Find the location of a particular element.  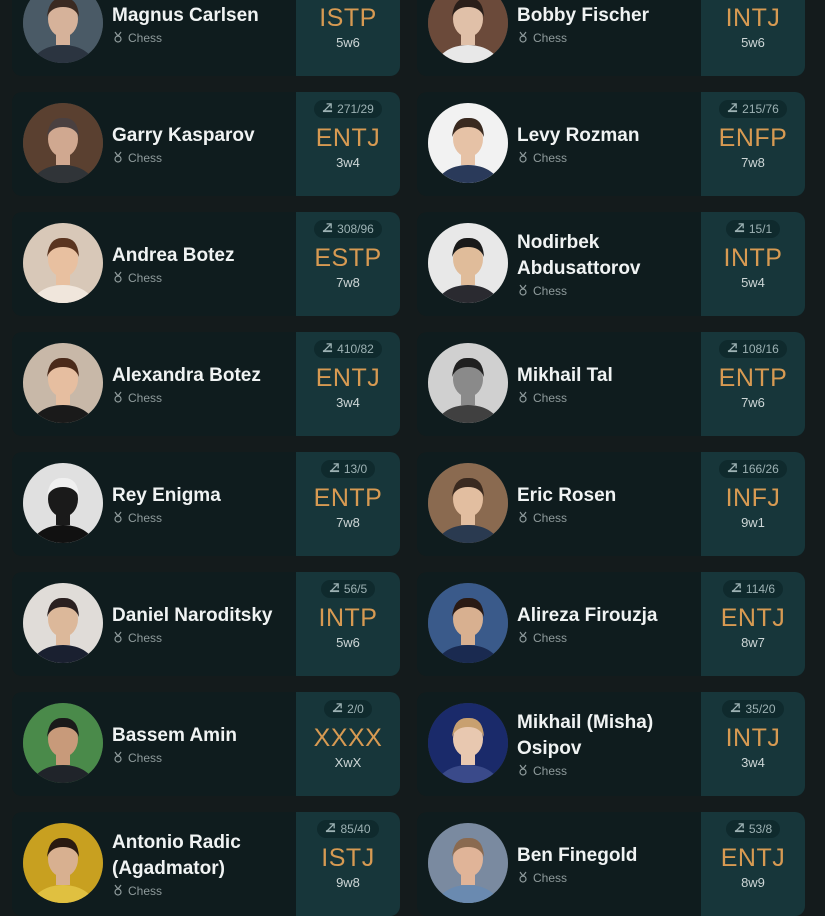

profile-card: Eric Rosen Chess 166/26 INFJ 9w1 is located at coordinates (611, 504).